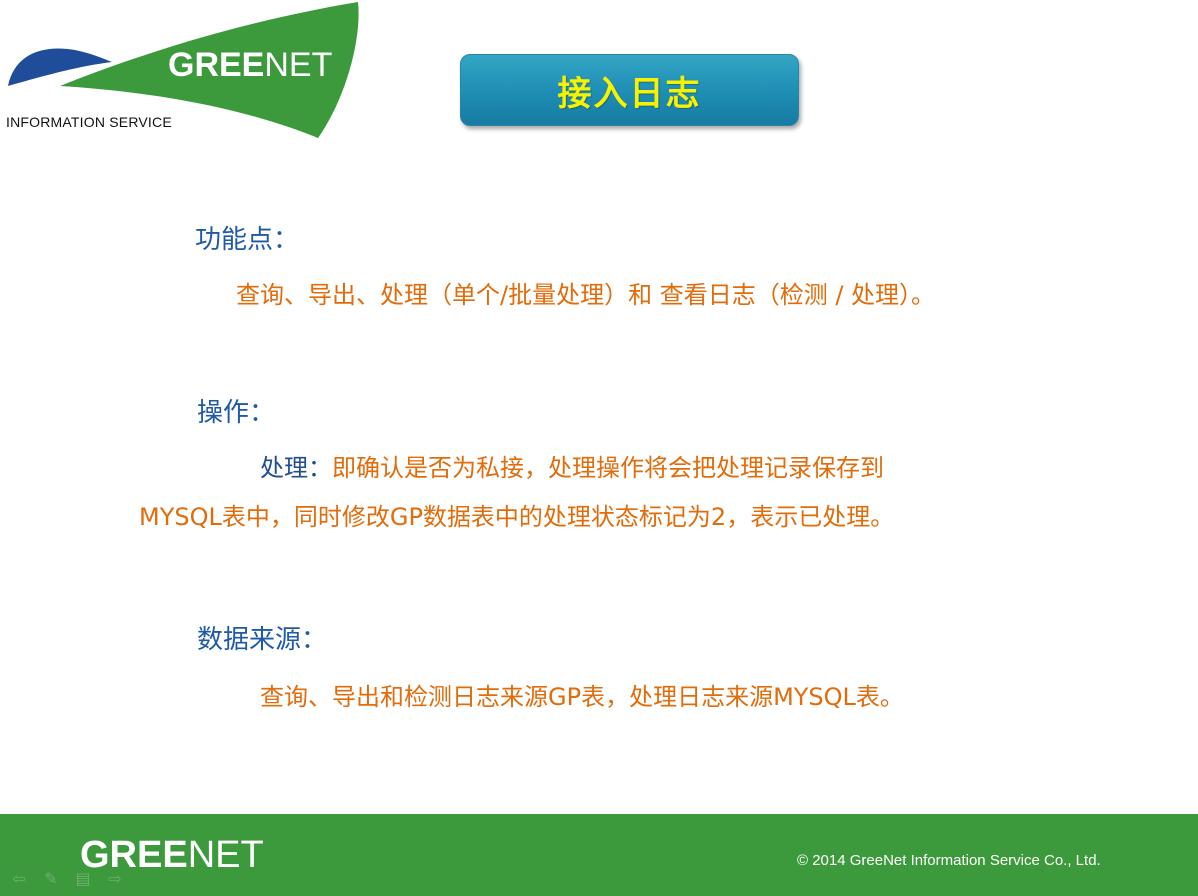  What do you see at coordinates (586, 295) in the screenshot?
I see `features-text: 查询、导出、处理（单个/批量处理）和 查看日志（检测 / 处理）。` at bounding box center [586, 295].